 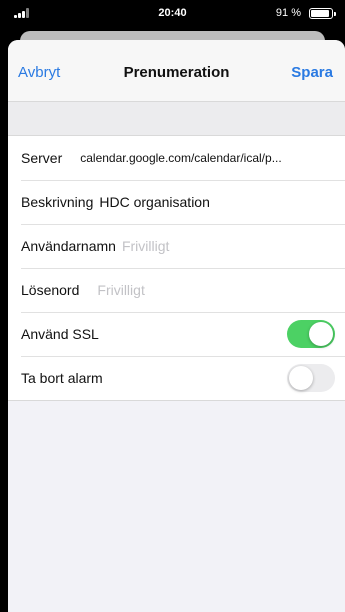 What do you see at coordinates (311, 378) in the screenshot?
I see `remove-alarms-toggle` at bounding box center [311, 378].